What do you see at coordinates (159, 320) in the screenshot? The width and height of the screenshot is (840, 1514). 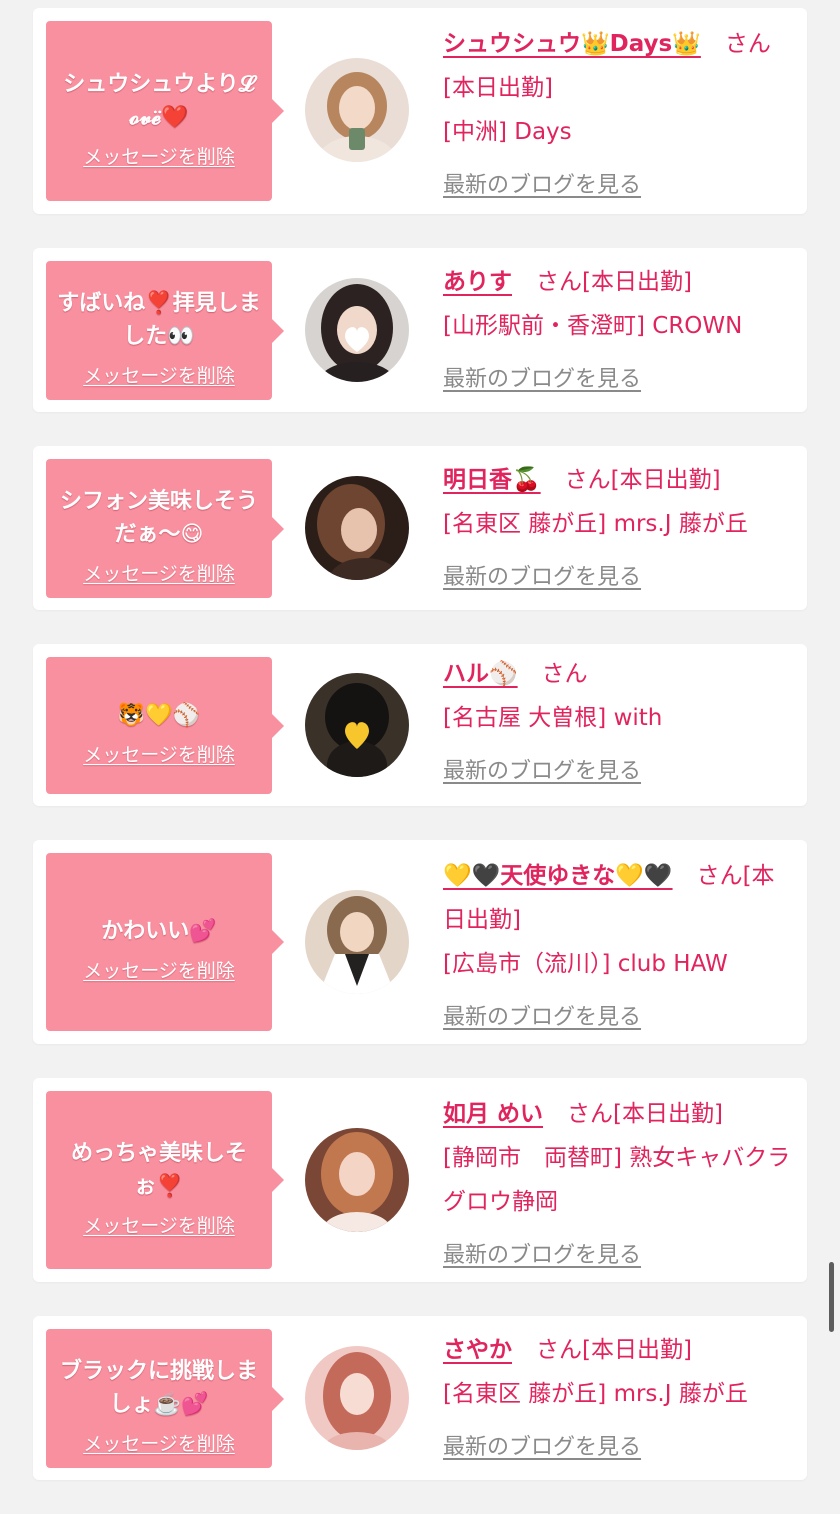 I see `message-text: すばいね❣️拝見しました👀` at bounding box center [159, 320].